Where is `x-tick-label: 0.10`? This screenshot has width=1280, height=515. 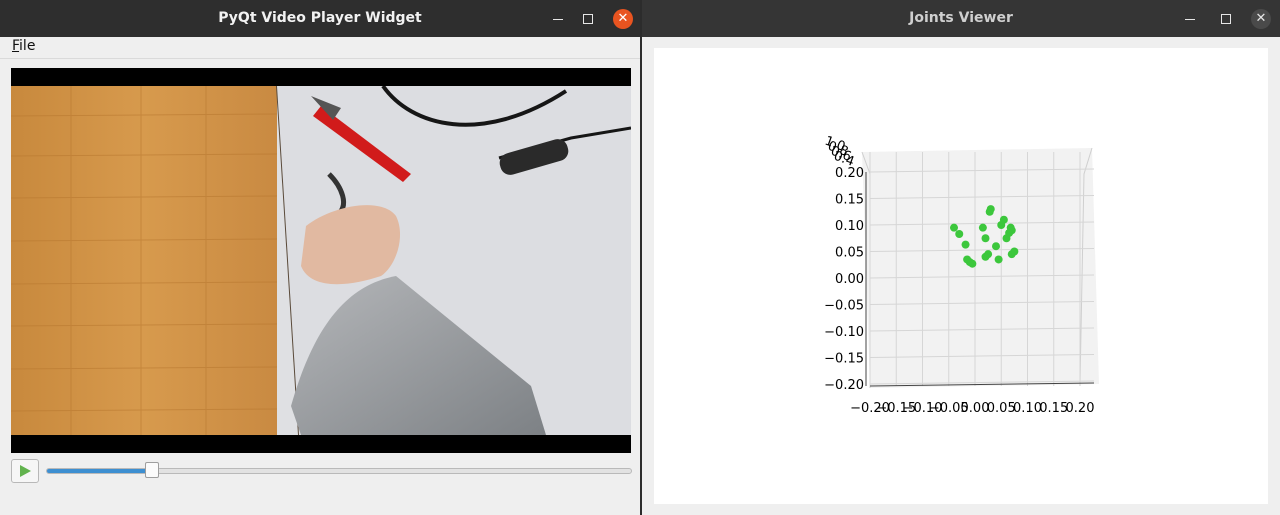
x-tick-label: 0.10 is located at coordinates (1027, 408).